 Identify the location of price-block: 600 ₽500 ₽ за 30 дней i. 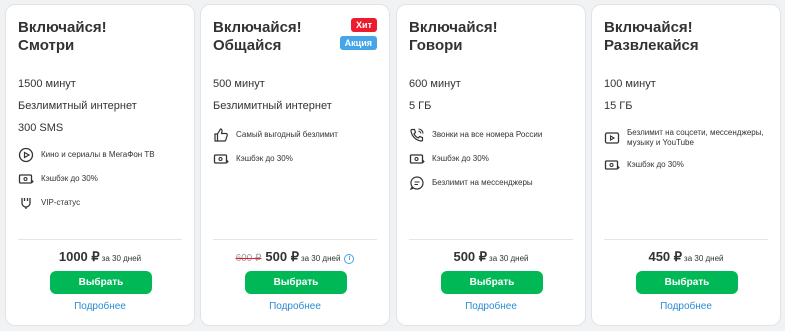
(295, 257).